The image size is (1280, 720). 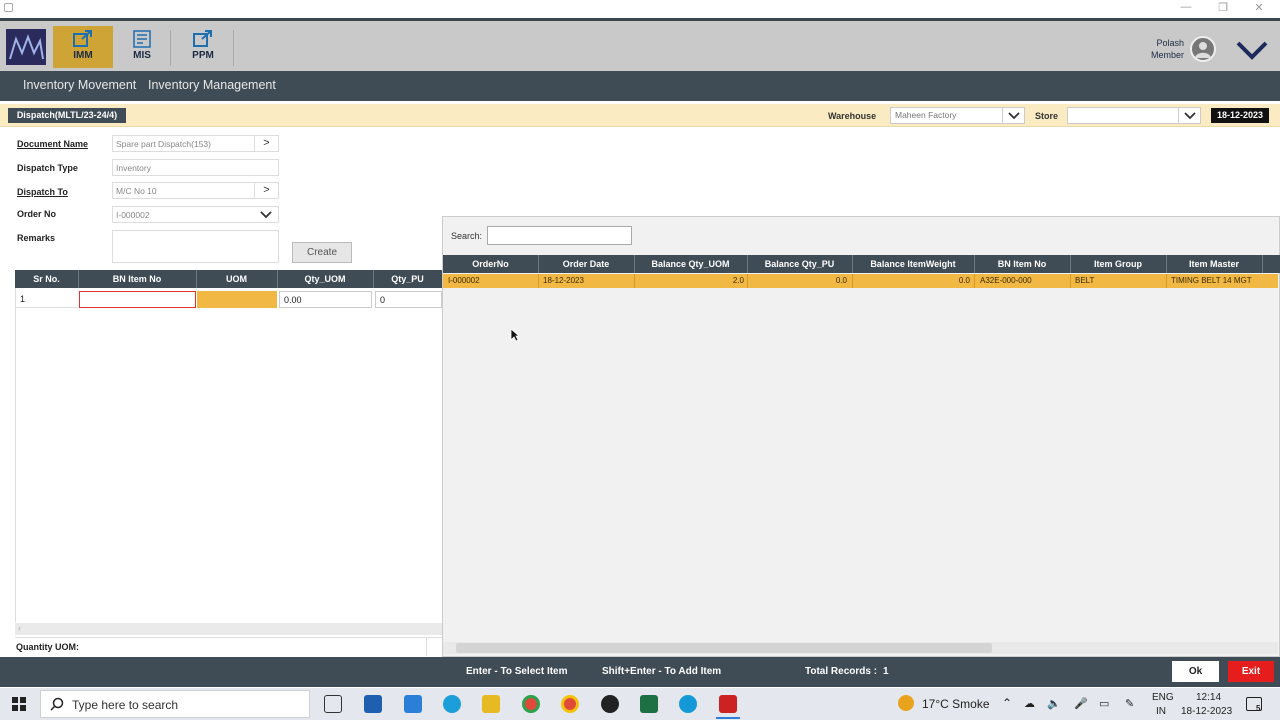 What do you see at coordinates (52, 144) in the screenshot?
I see `document-name-label: Document Name` at bounding box center [52, 144].